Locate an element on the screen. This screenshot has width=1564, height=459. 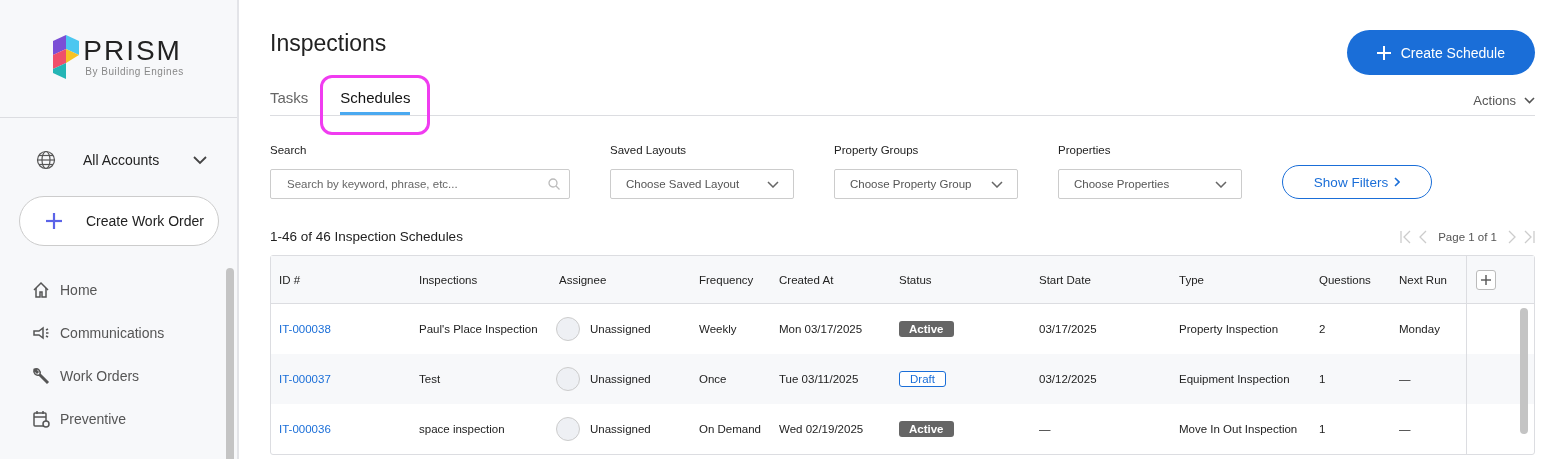
table-cell: 03/12/2025 is located at coordinates (1068, 379).